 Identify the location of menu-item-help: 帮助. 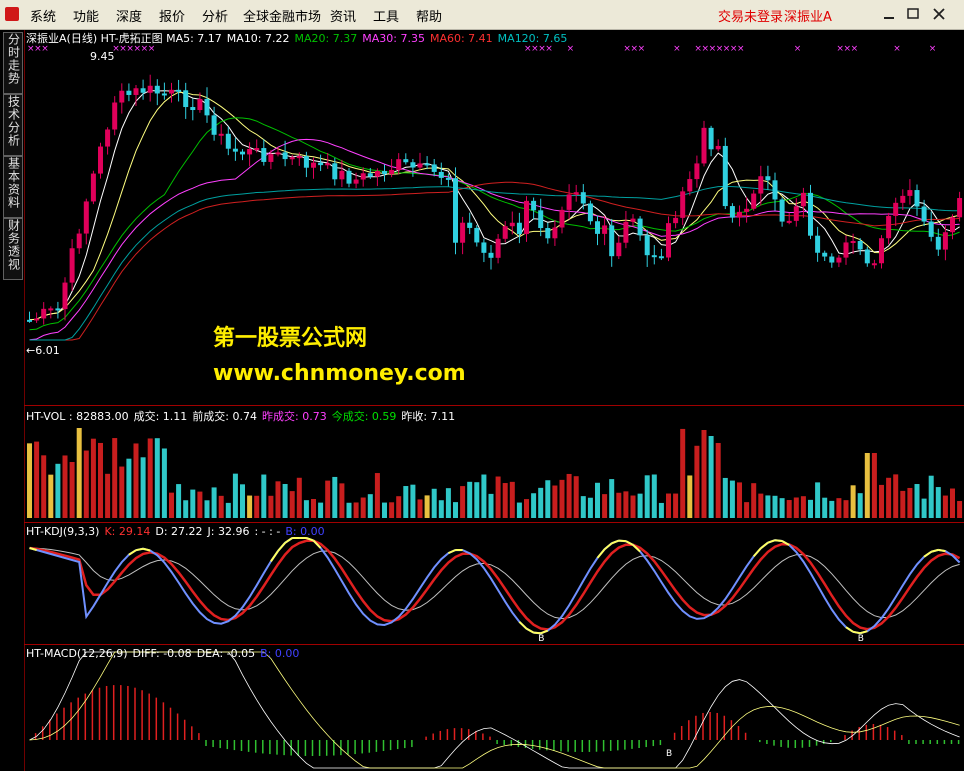
(429, 15).